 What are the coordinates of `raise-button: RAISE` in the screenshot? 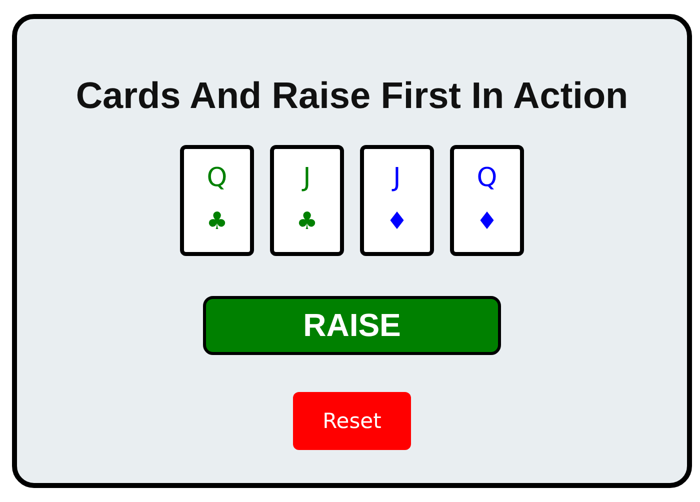 It's located at (352, 325).